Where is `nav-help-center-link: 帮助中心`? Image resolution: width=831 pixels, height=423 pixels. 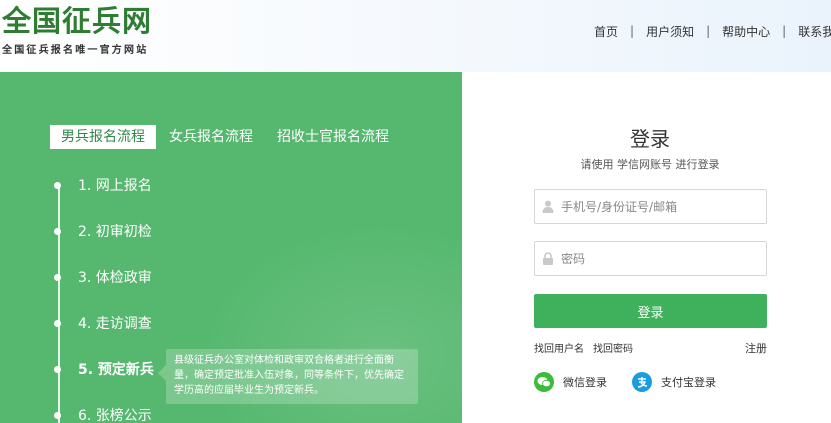 nav-help-center-link: 帮助中心 is located at coordinates (746, 31).